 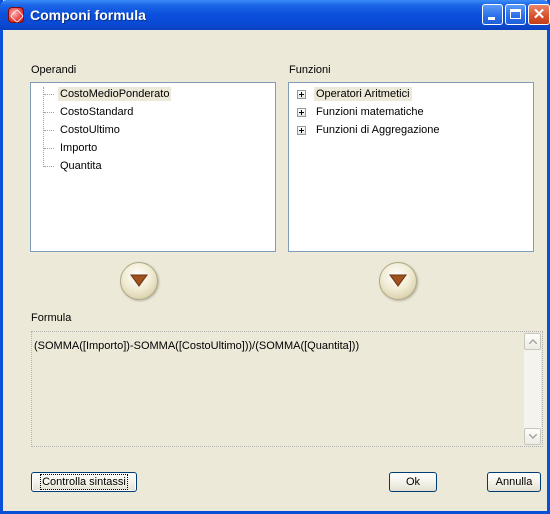 What do you see at coordinates (78, 148) in the screenshot?
I see `operand-item: Importo` at bounding box center [78, 148].